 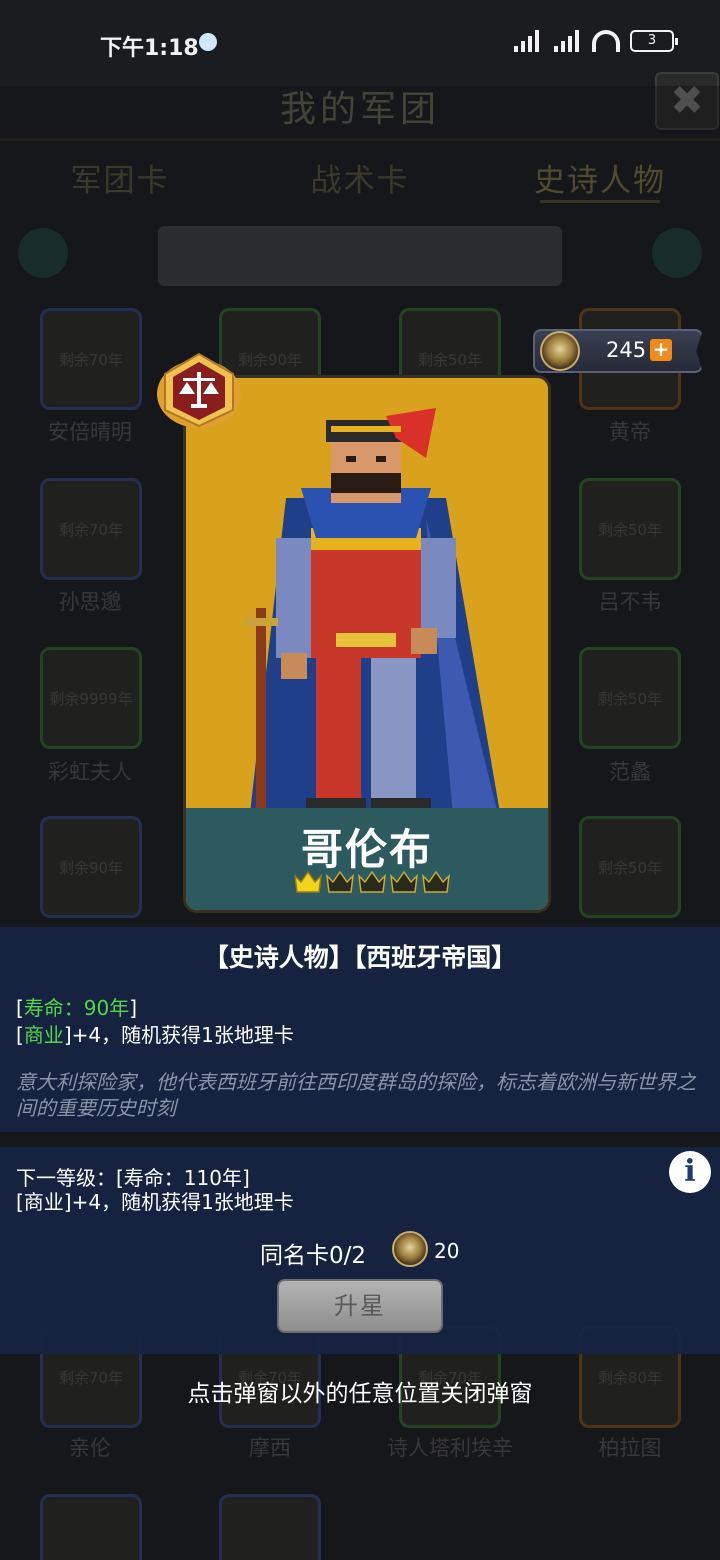 I want to click on status-time: 下午1:18, so click(x=149, y=48).